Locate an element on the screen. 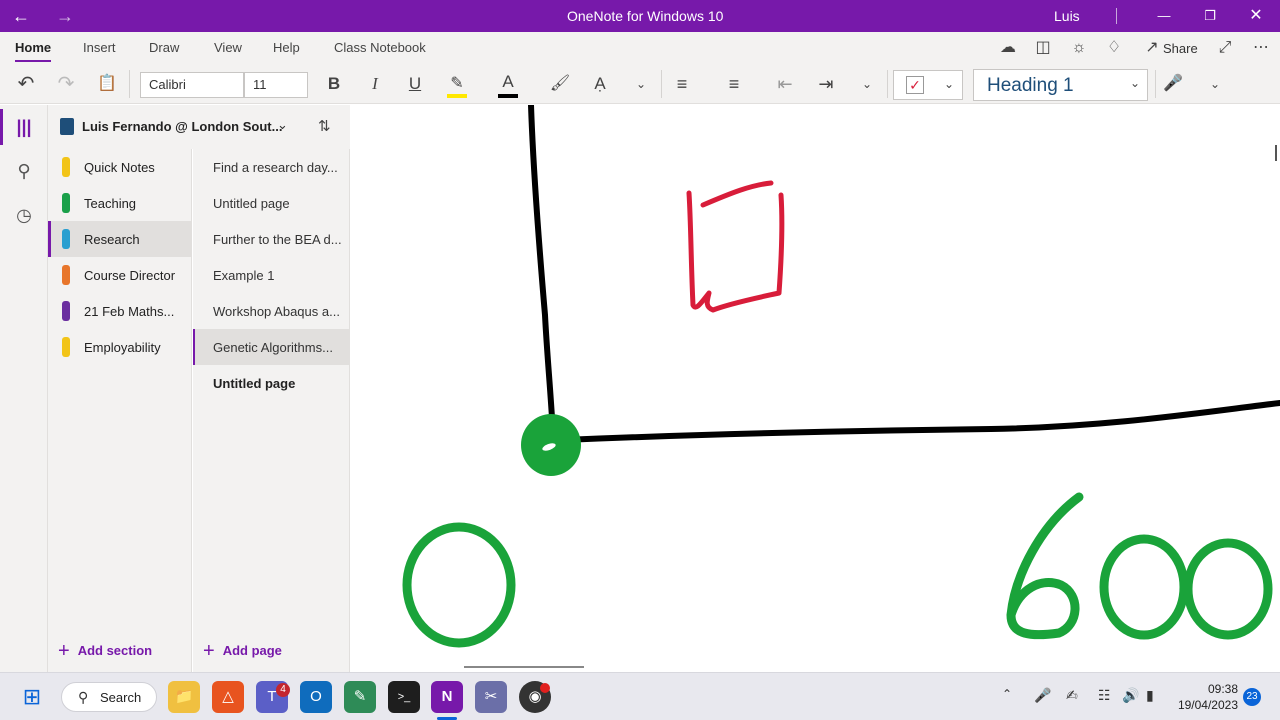  tab-class-notebook: Class Notebook is located at coordinates (380, 47).